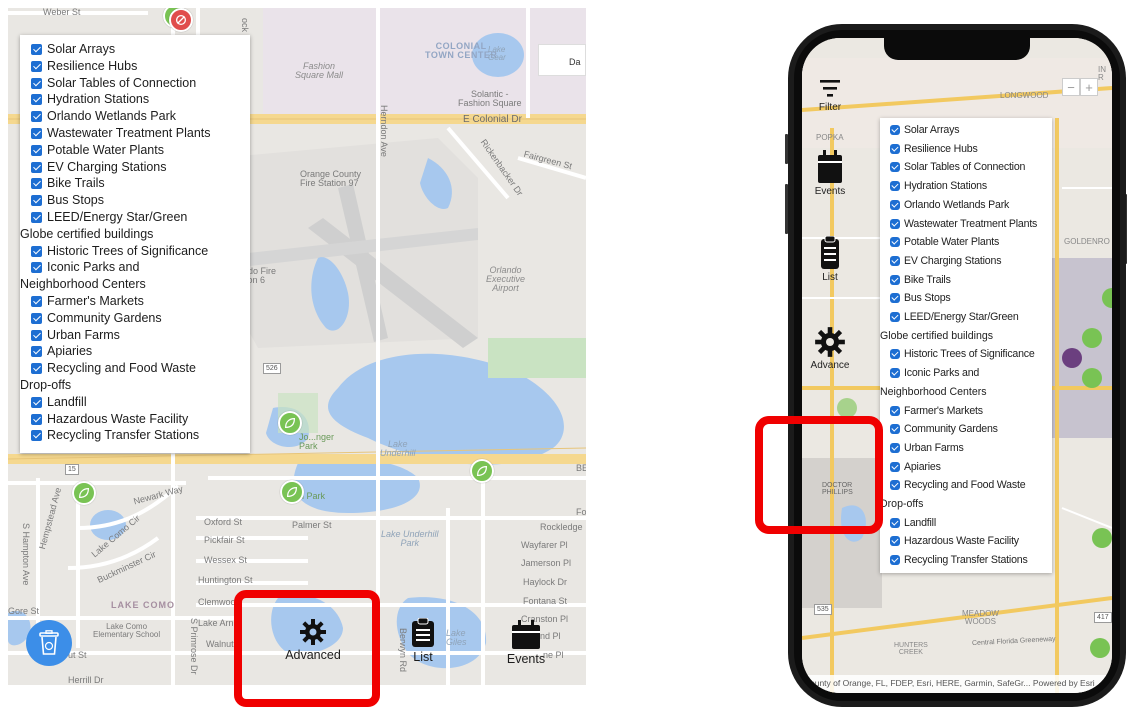  What do you see at coordinates (964, 382) in the screenshot?
I see `phone-layer-row: Iconic Parks and Neighborhood Centers` at bounding box center [964, 382].